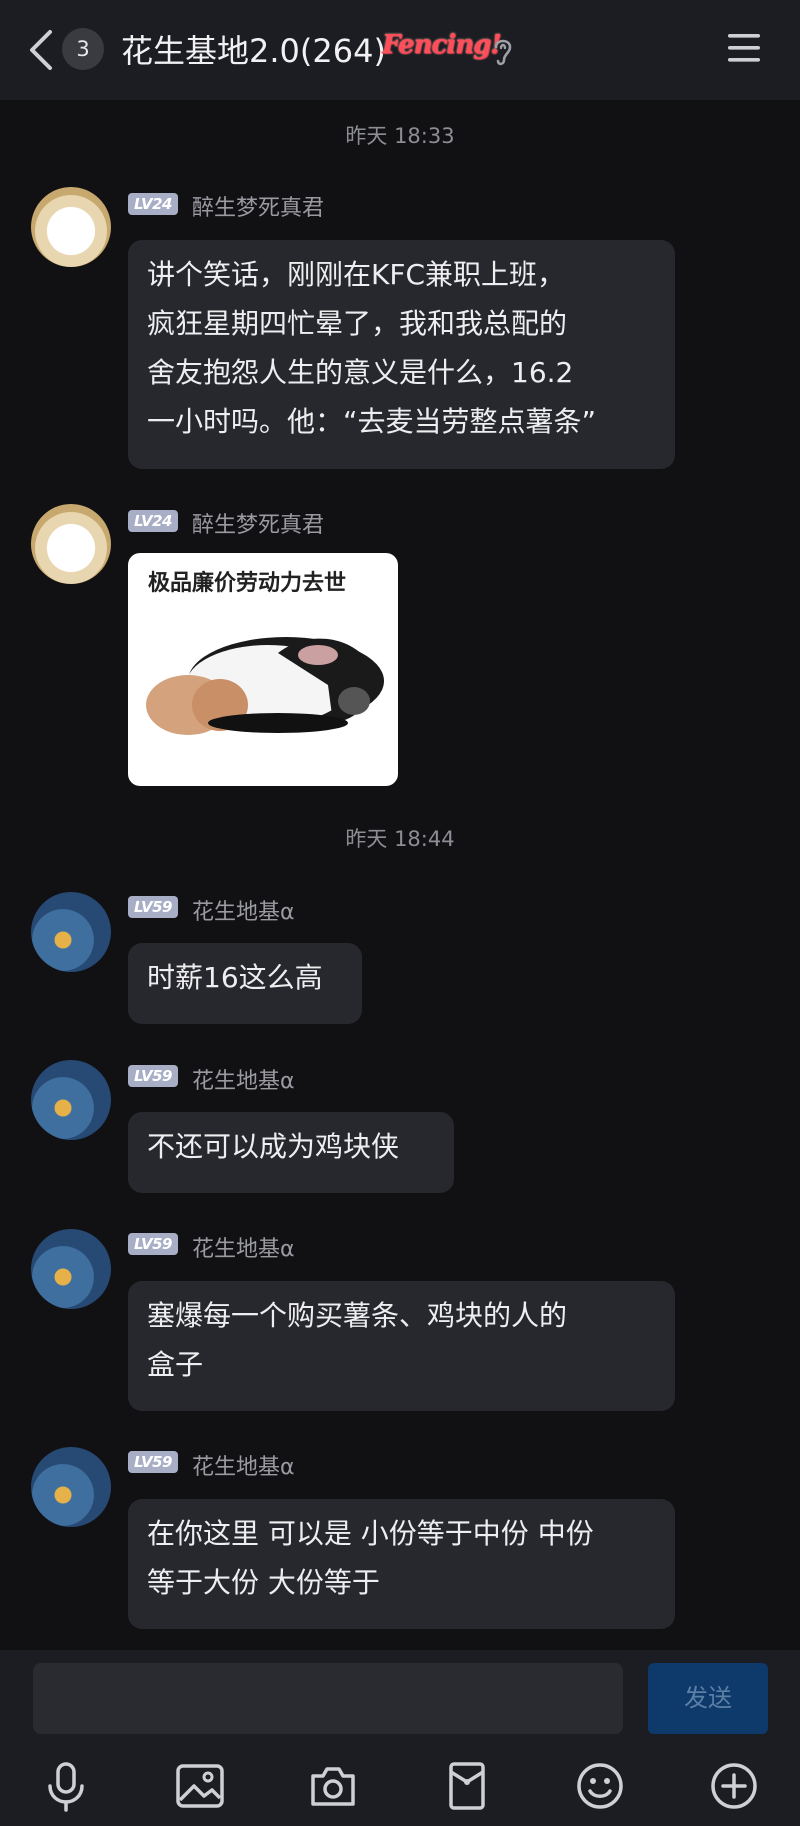  I want to click on microphone-icon, so click(66, 1786).